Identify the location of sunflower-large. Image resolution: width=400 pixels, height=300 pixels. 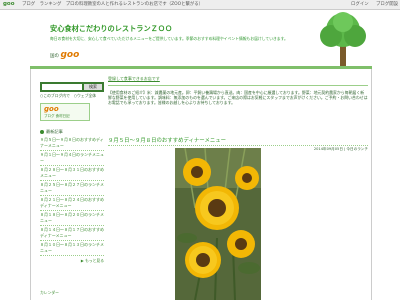
(217, 208).